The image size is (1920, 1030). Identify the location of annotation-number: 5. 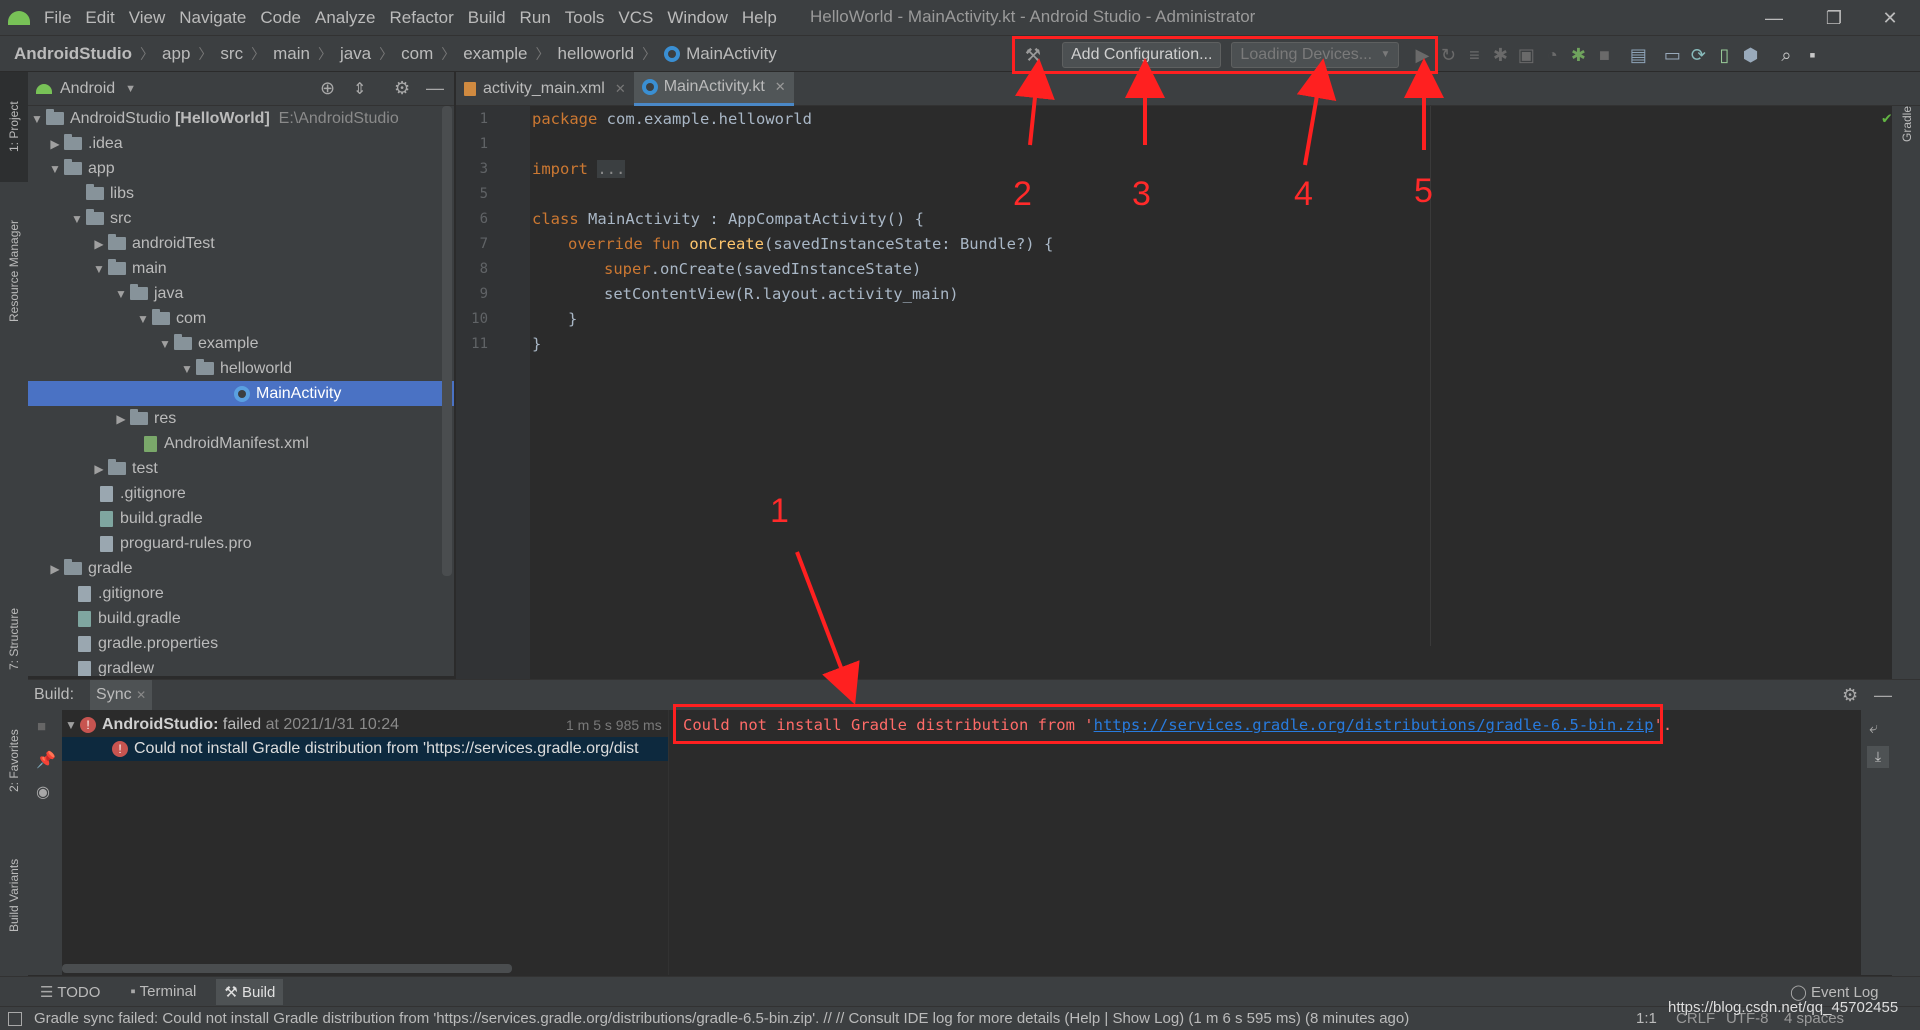
(1423, 191).